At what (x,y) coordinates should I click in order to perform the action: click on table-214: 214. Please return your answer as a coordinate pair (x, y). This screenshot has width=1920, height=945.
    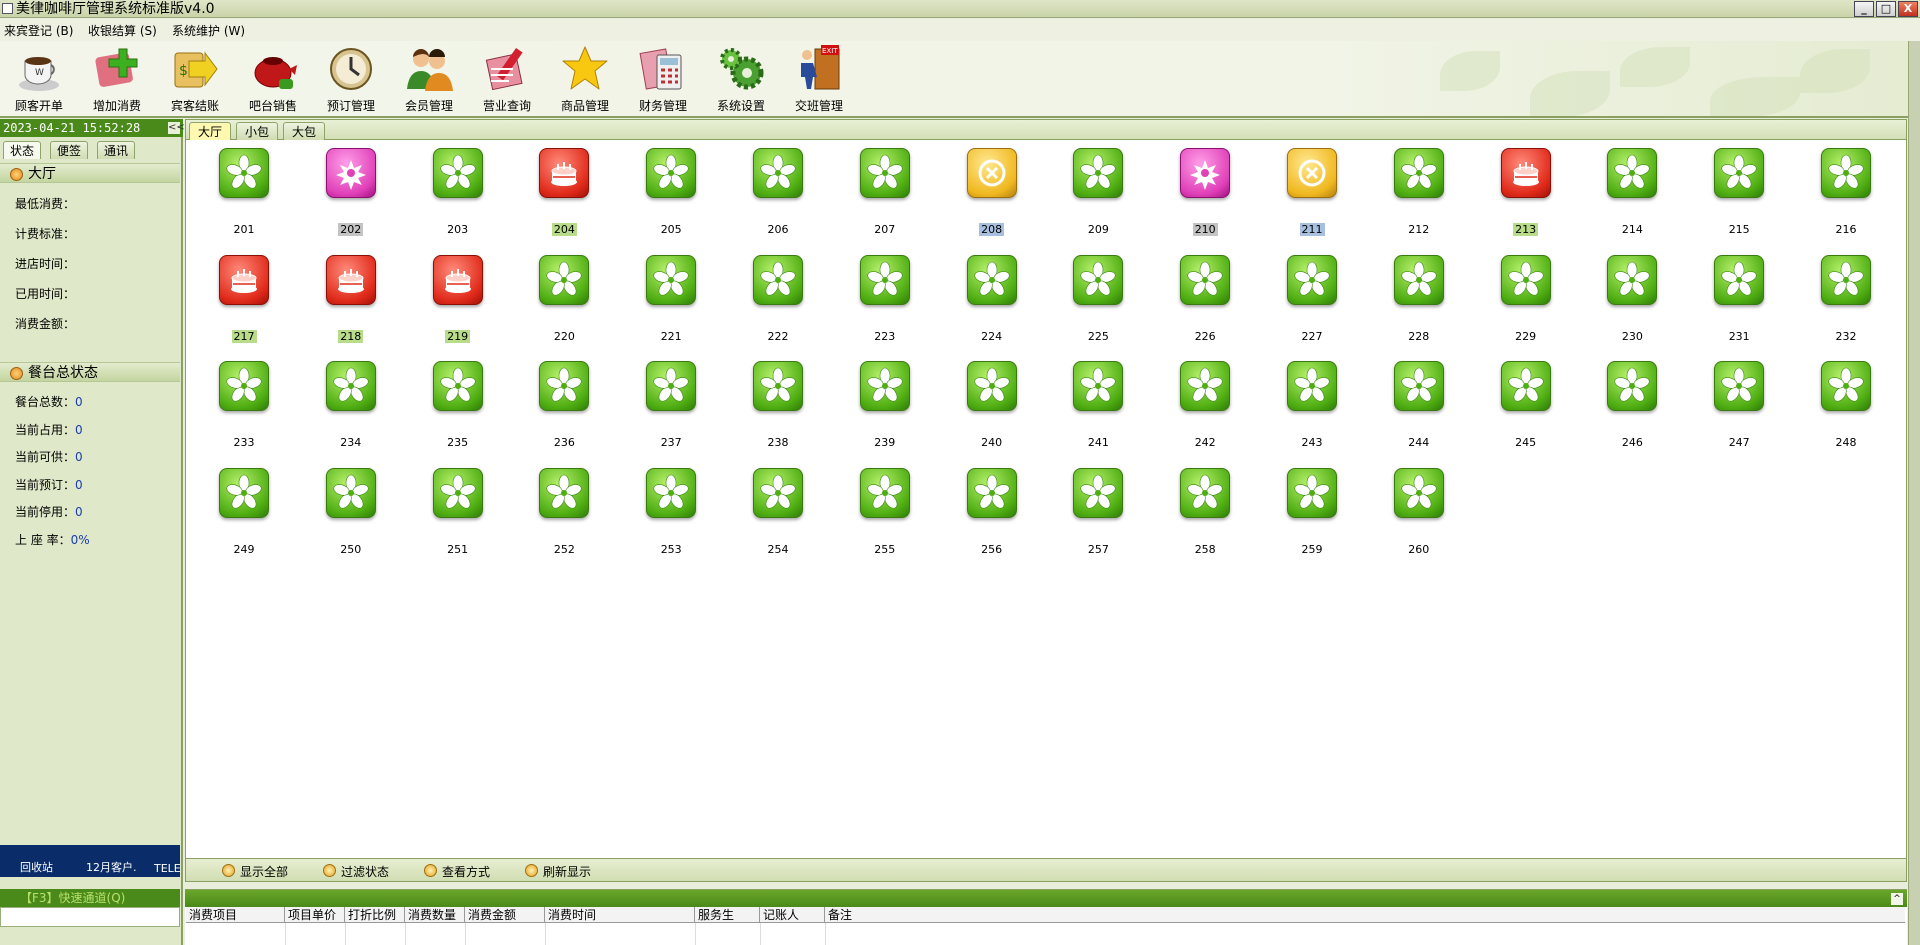
    Looking at the image, I should click on (1632, 192).